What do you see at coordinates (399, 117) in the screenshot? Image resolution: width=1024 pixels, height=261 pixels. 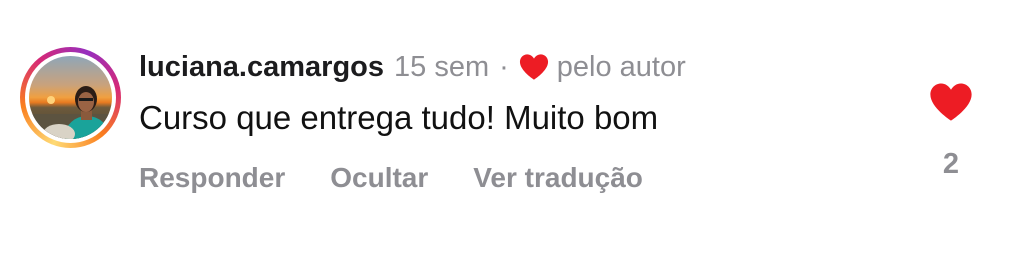 I see `comment-text: Curso que entrega tudo! Muito bom` at bounding box center [399, 117].